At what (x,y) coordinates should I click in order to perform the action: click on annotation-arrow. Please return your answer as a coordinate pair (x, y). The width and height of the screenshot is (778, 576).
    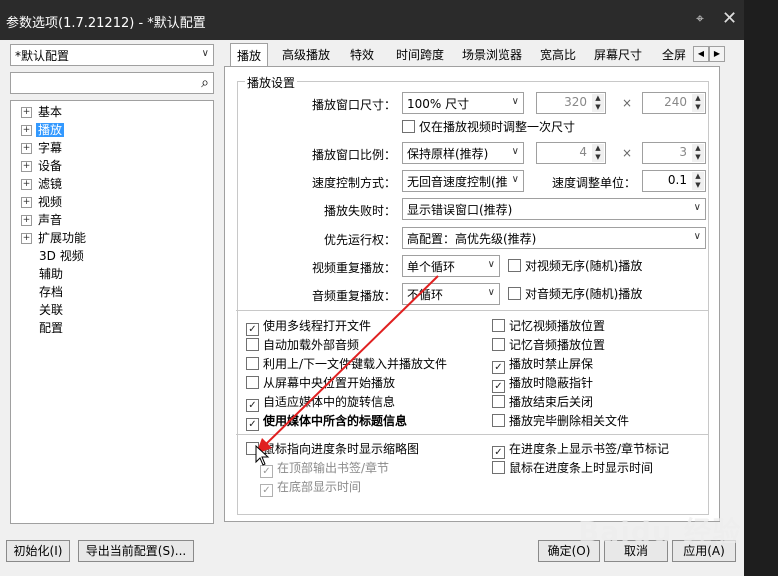
    Looking at the image, I should click on (351, 361).